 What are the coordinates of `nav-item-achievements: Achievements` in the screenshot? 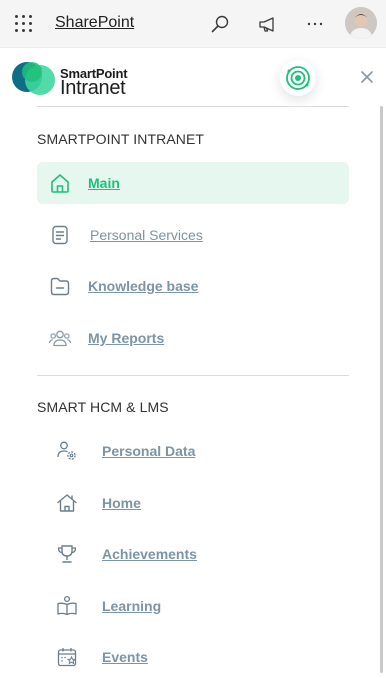 It's located at (193, 554).